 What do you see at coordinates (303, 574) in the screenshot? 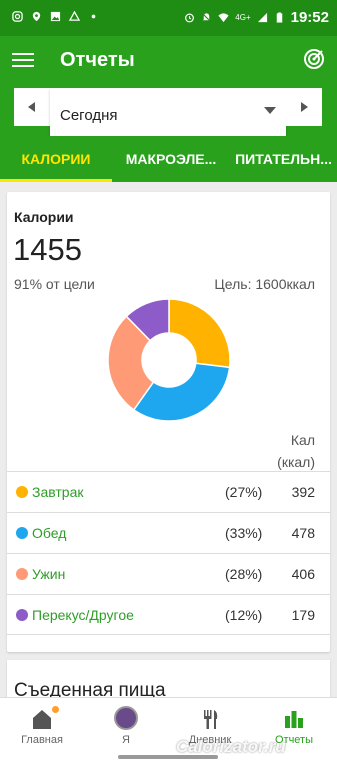
I see `meal-kcal: 406` at bounding box center [303, 574].